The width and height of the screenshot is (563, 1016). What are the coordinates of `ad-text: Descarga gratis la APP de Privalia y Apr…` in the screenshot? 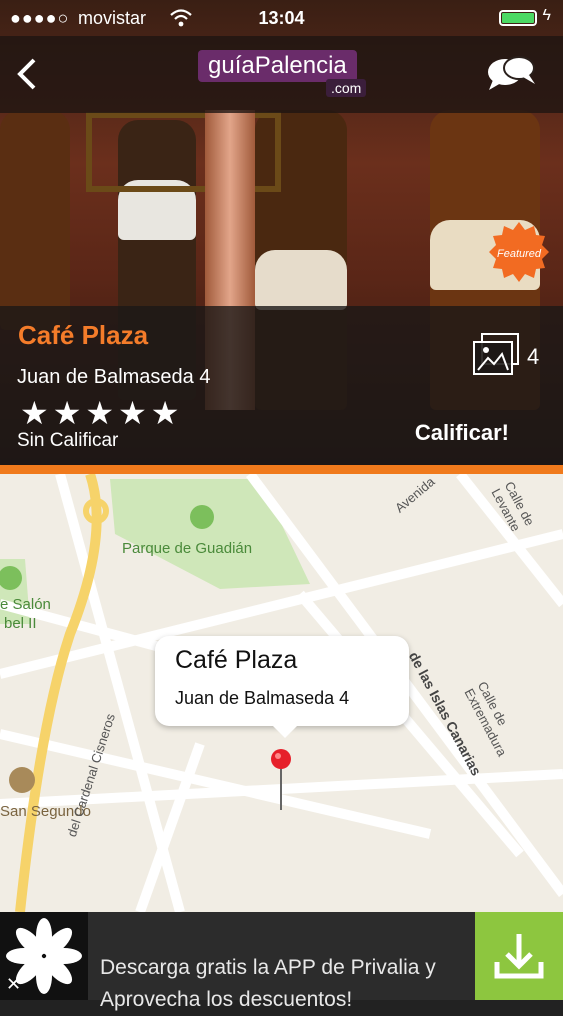 It's located at (268, 984).